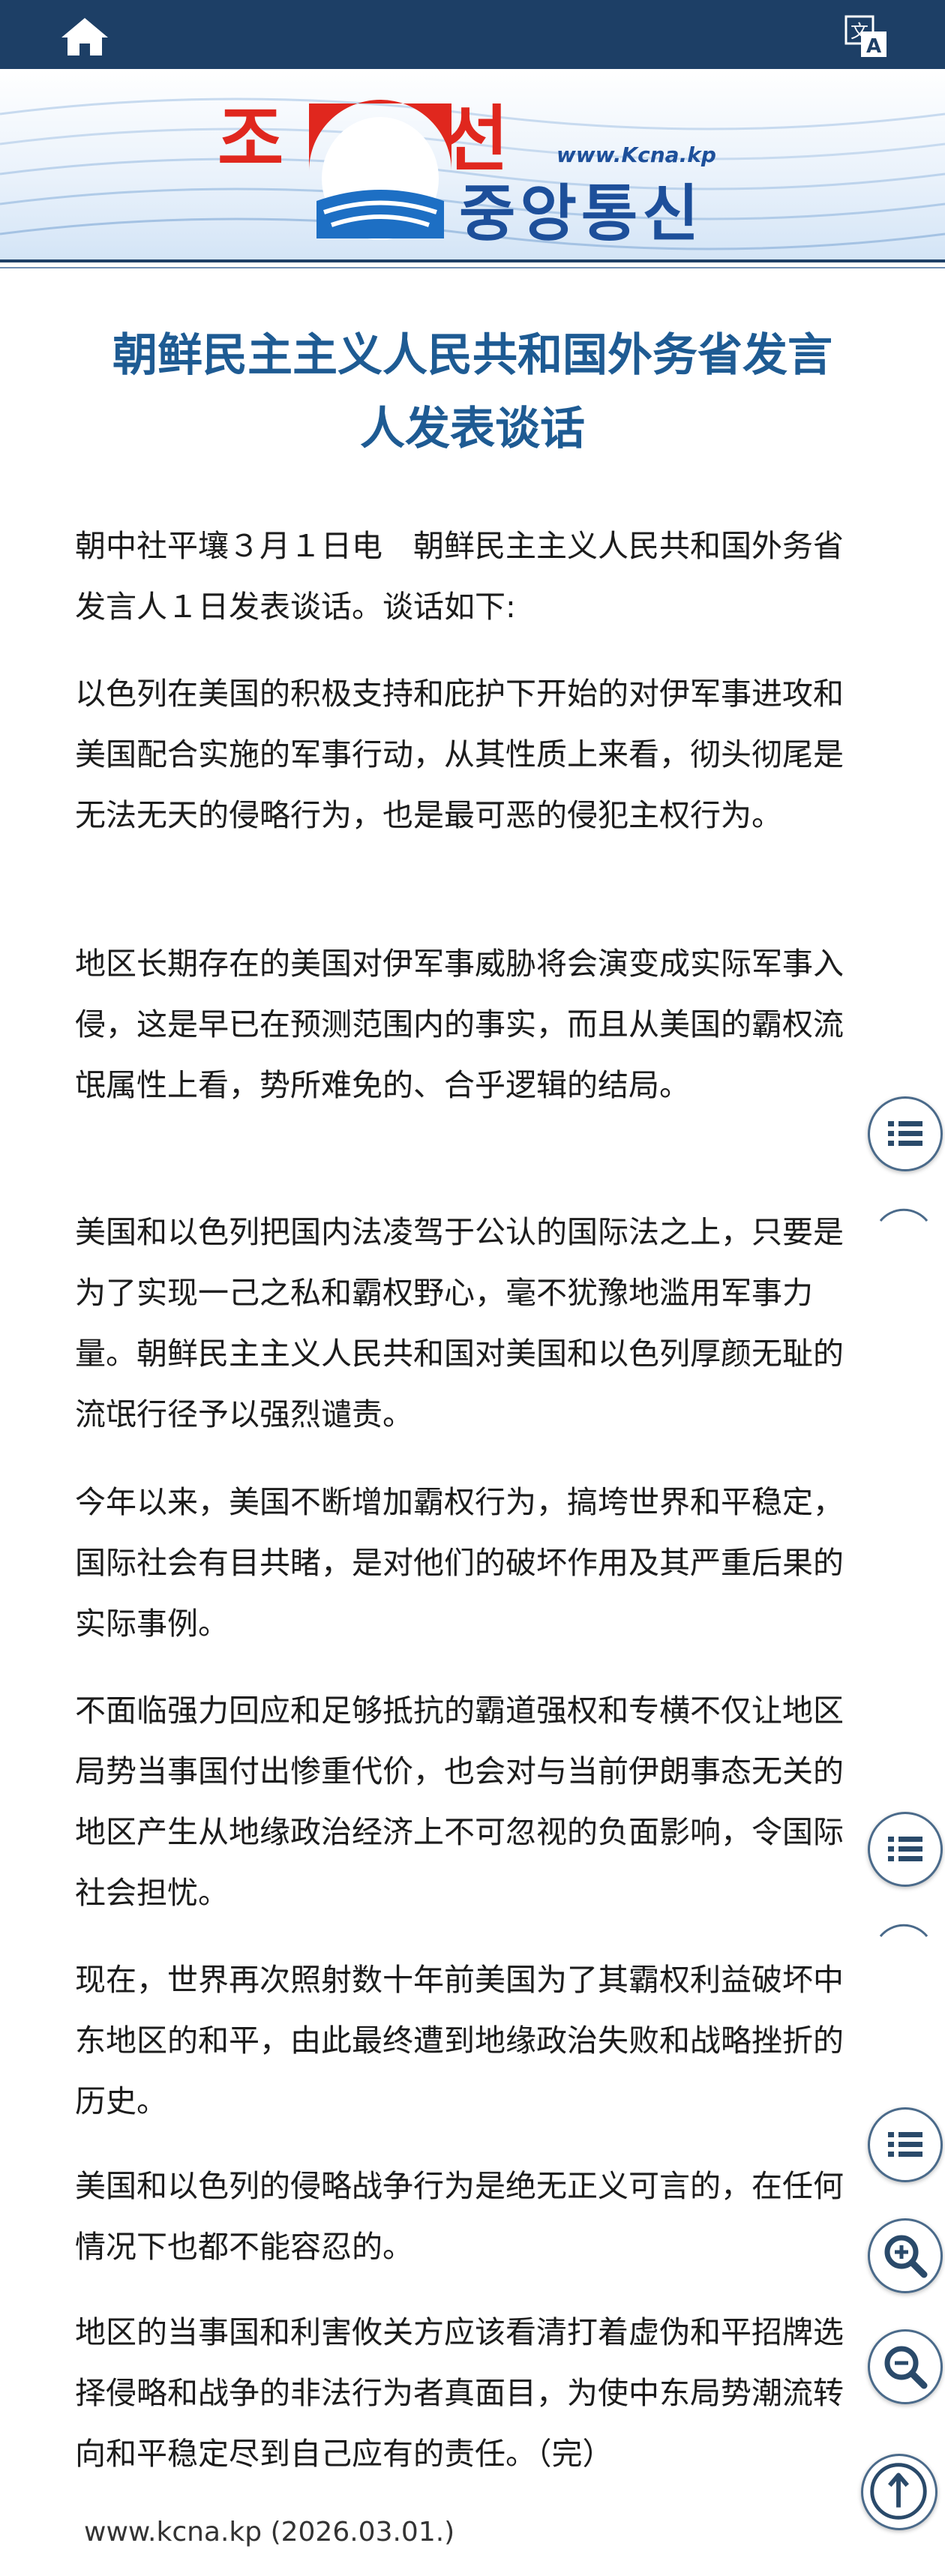  What do you see at coordinates (472, 429) in the screenshot?
I see `article-title-line-2: 人发表谈话` at bounding box center [472, 429].